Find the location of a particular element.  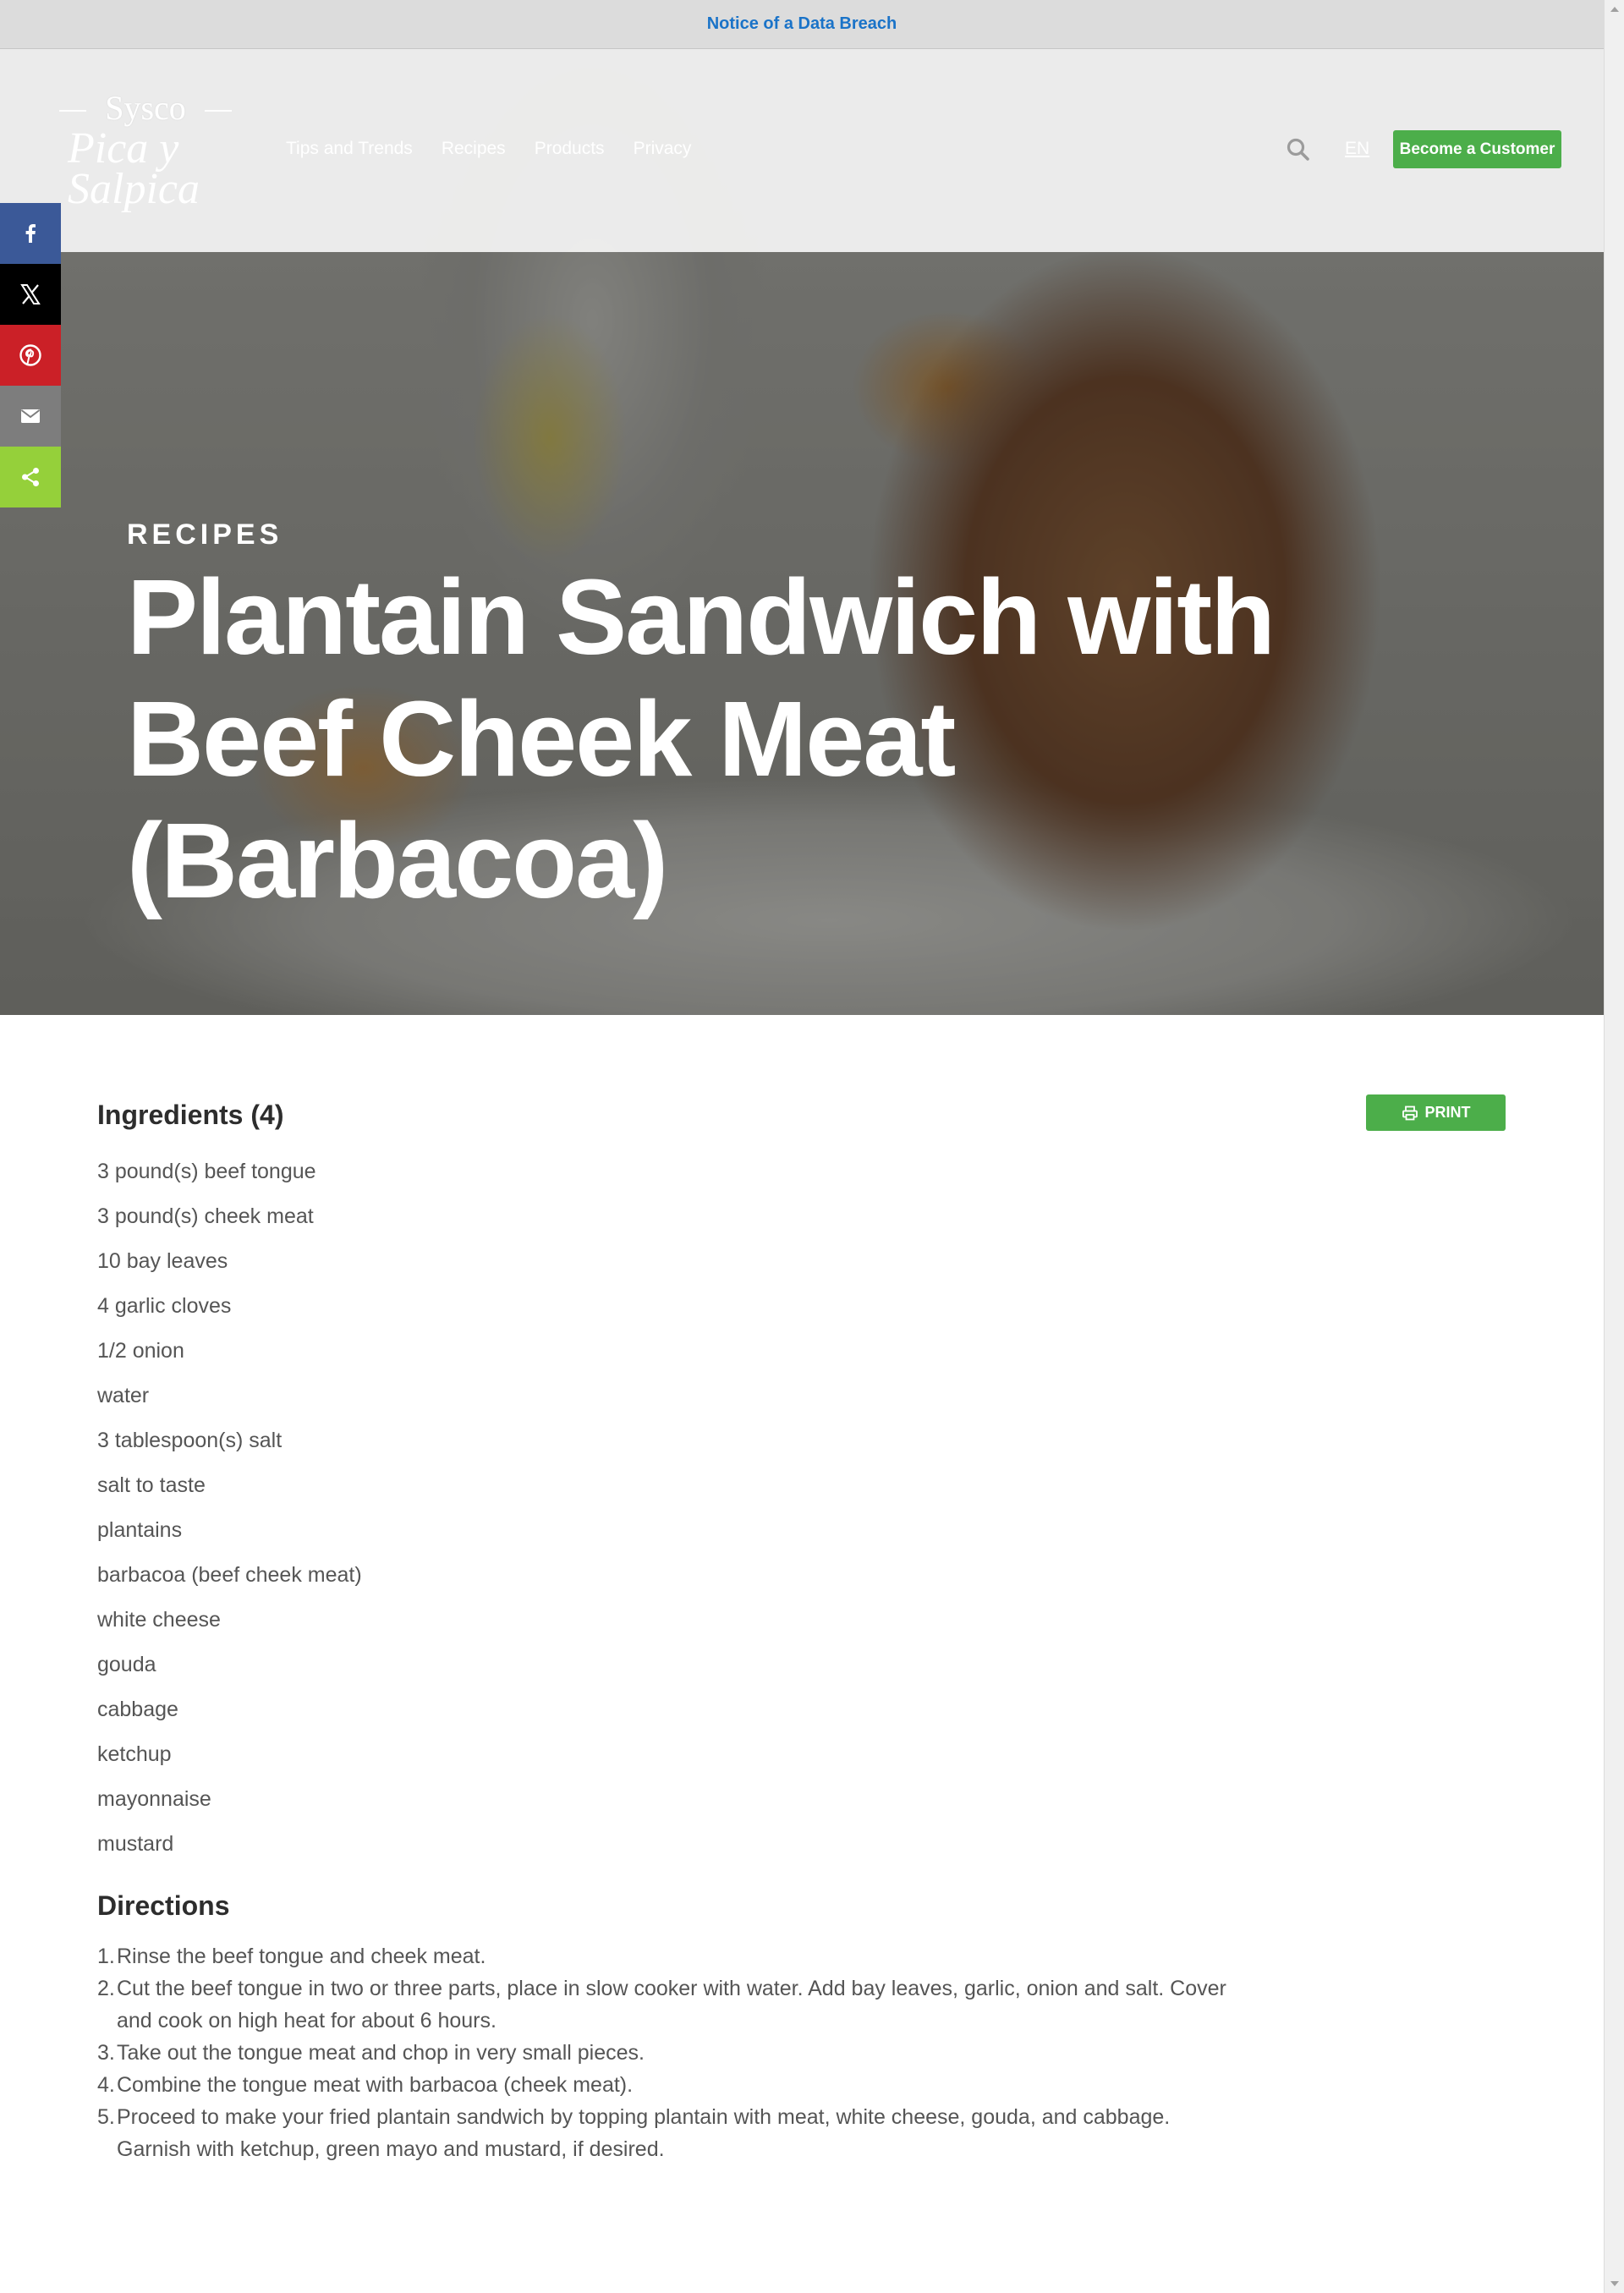

notice-bar: Notice of a Data Breach is located at coordinates (802, 24).